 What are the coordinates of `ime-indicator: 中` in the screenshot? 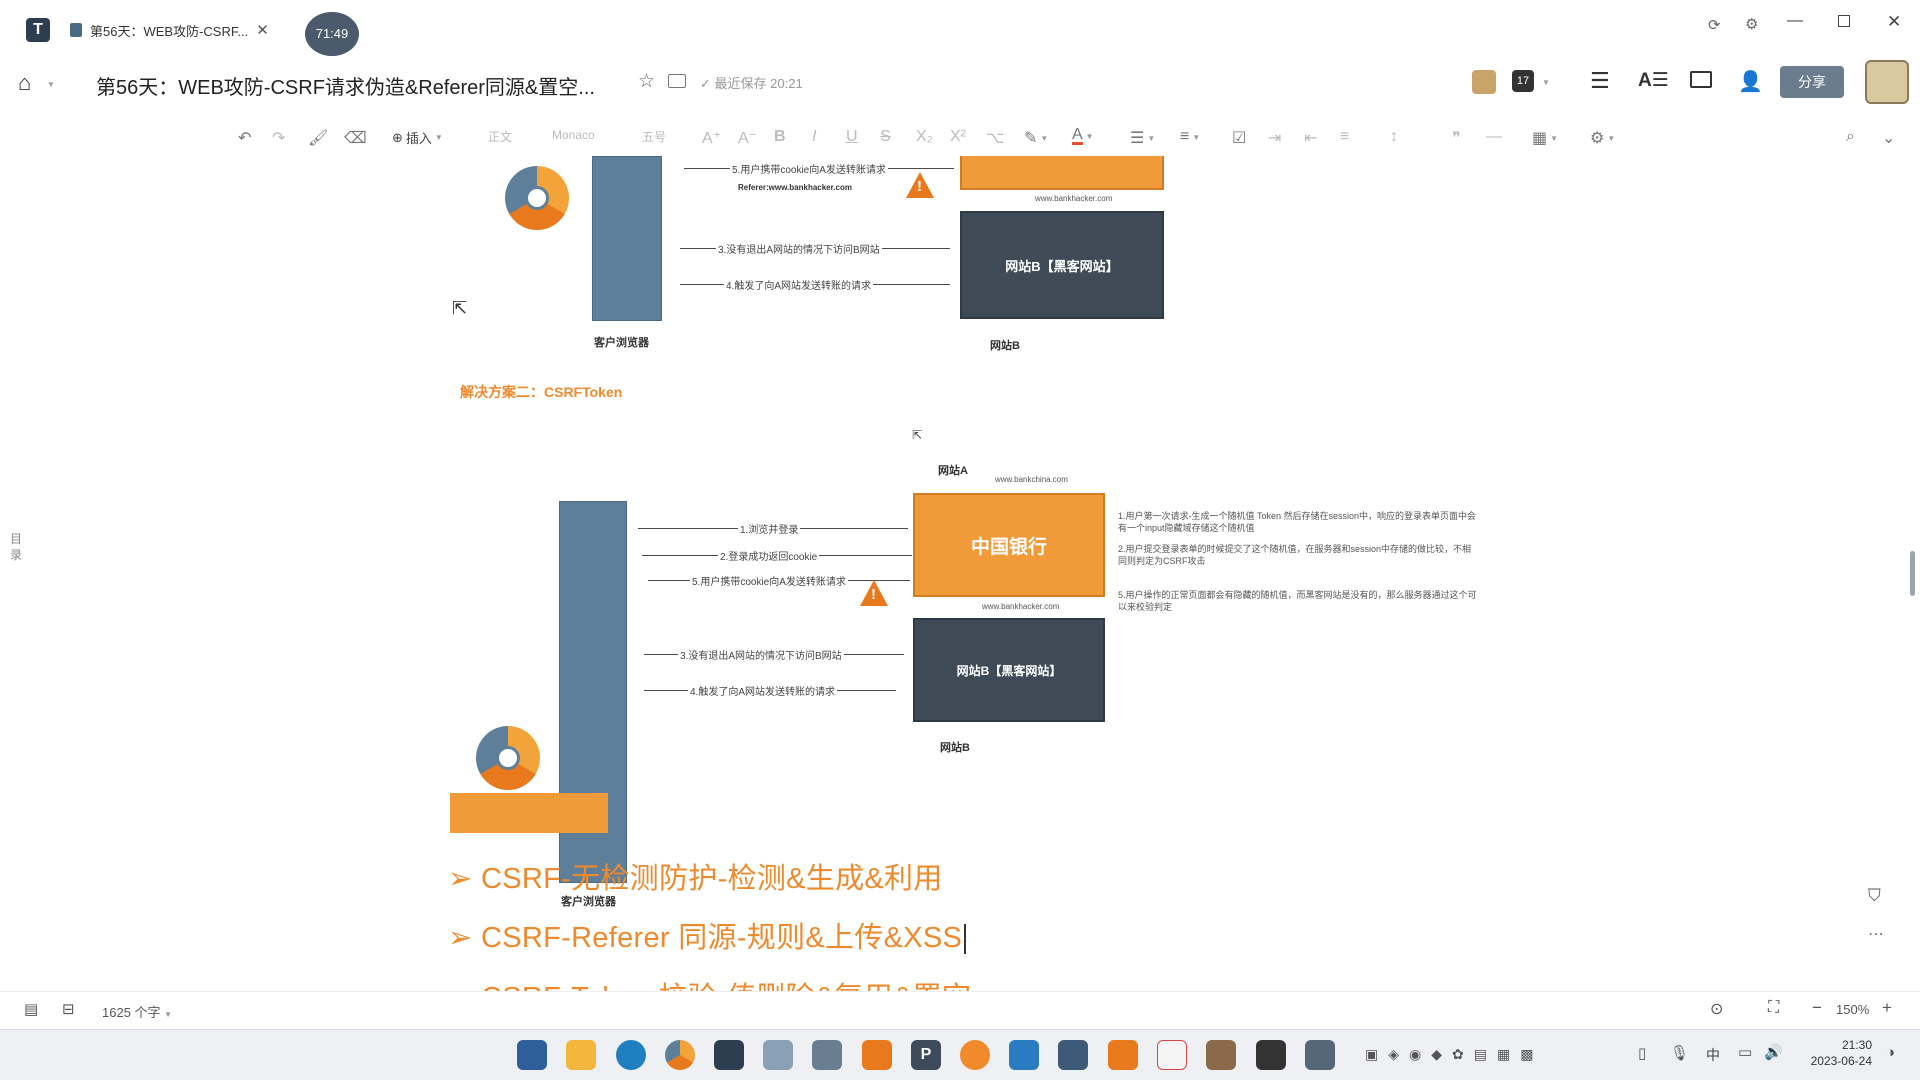 It's located at (1713, 1055).